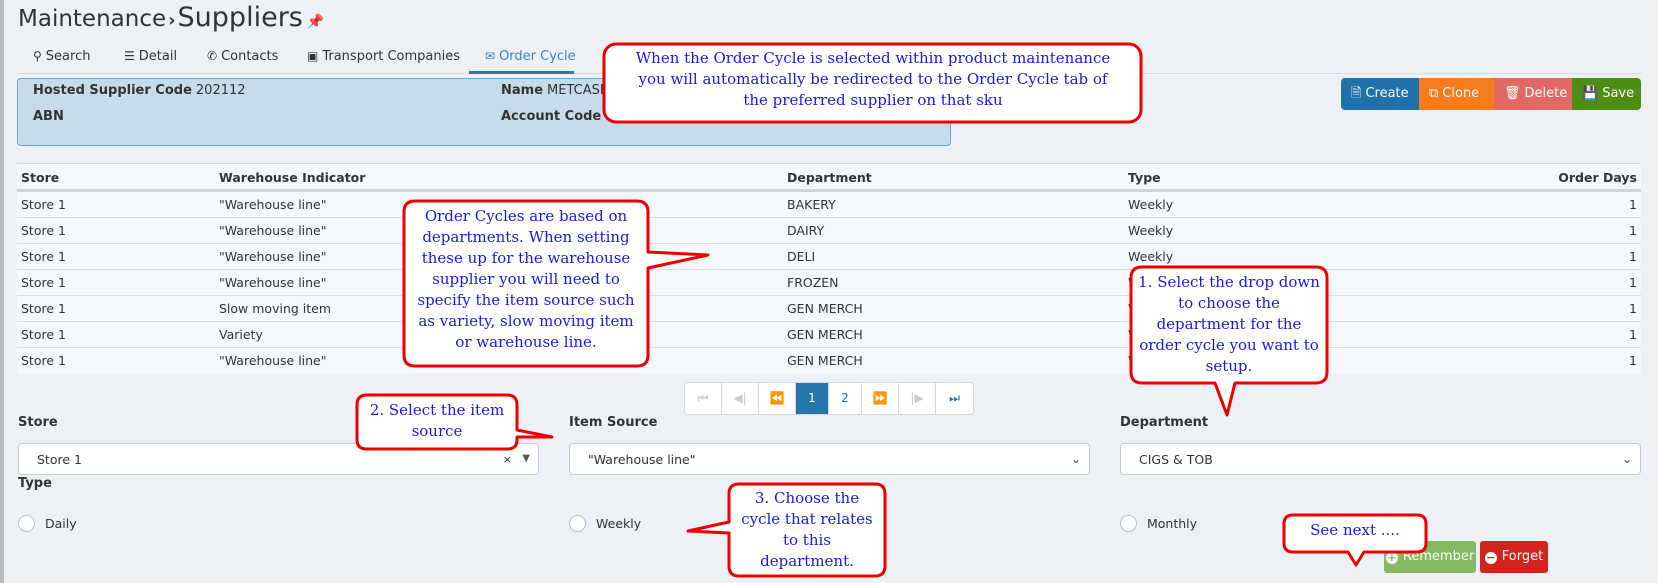 This screenshot has height=583, width=1658. What do you see at coordinates (829, 459) in the screenshot?
I see `item-source-select: "Warehouse line" ⌄` at bounding box center [829, 459].